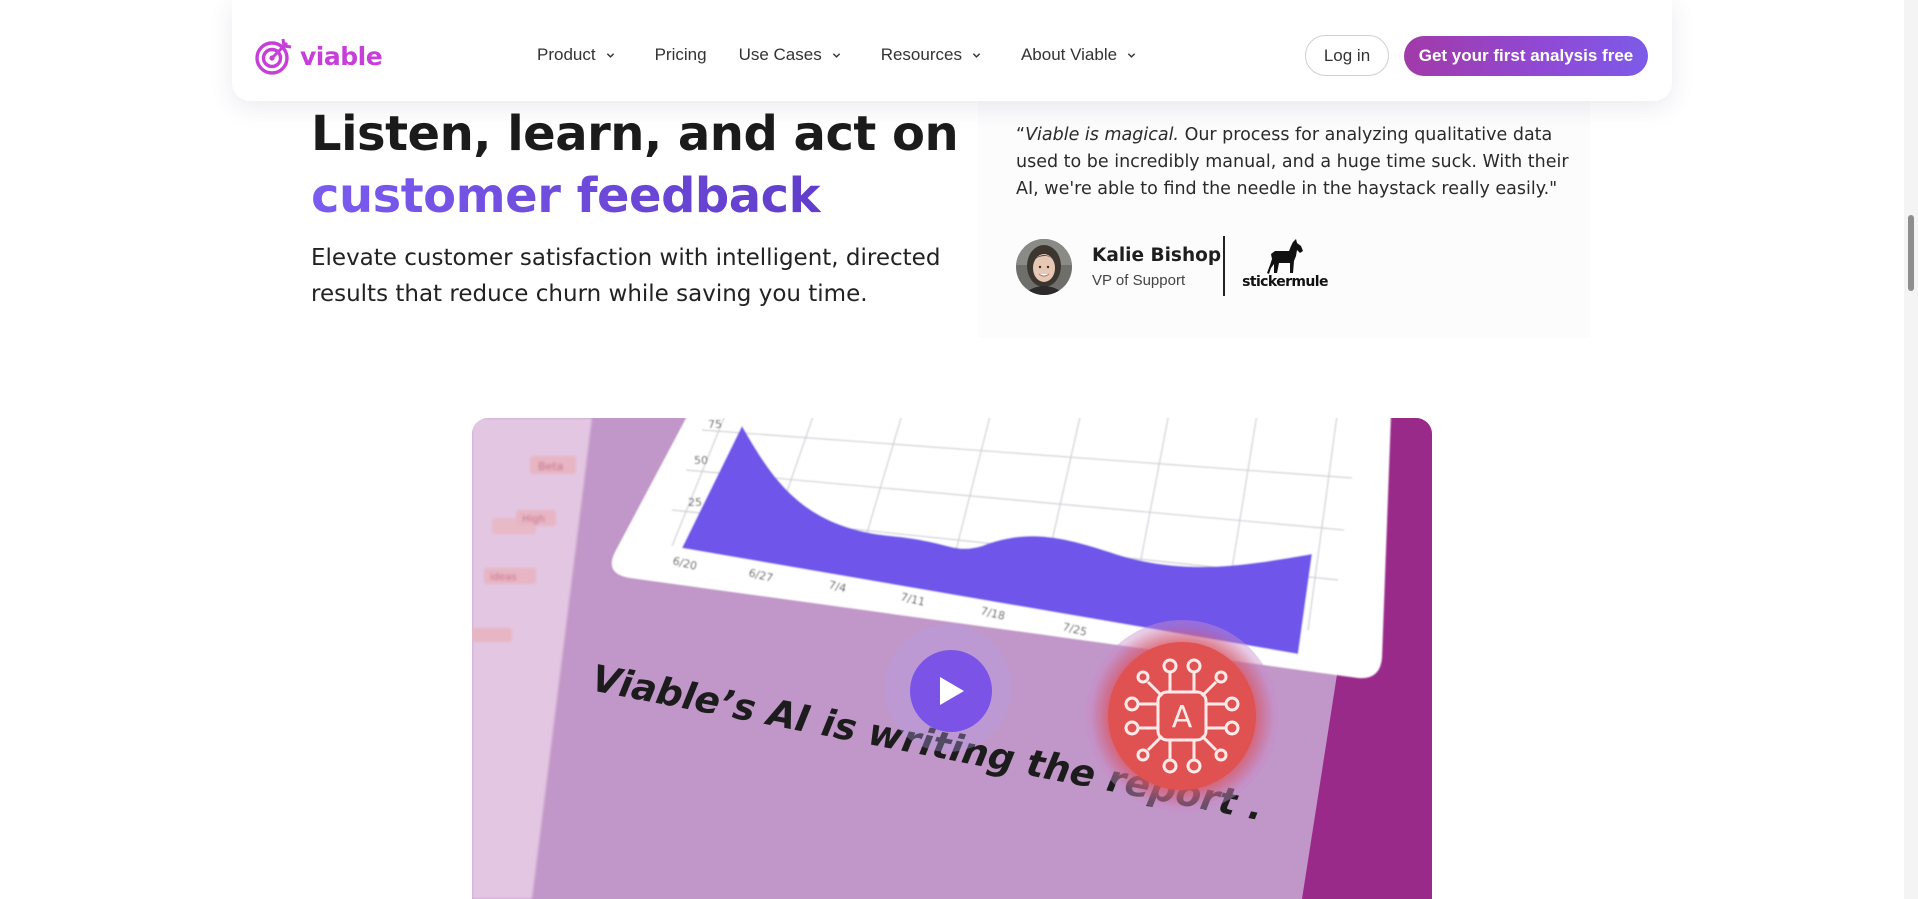 This screenshot has width=1918, height=899. I want to click on scrollbar-thumb, so click(1911, 253).